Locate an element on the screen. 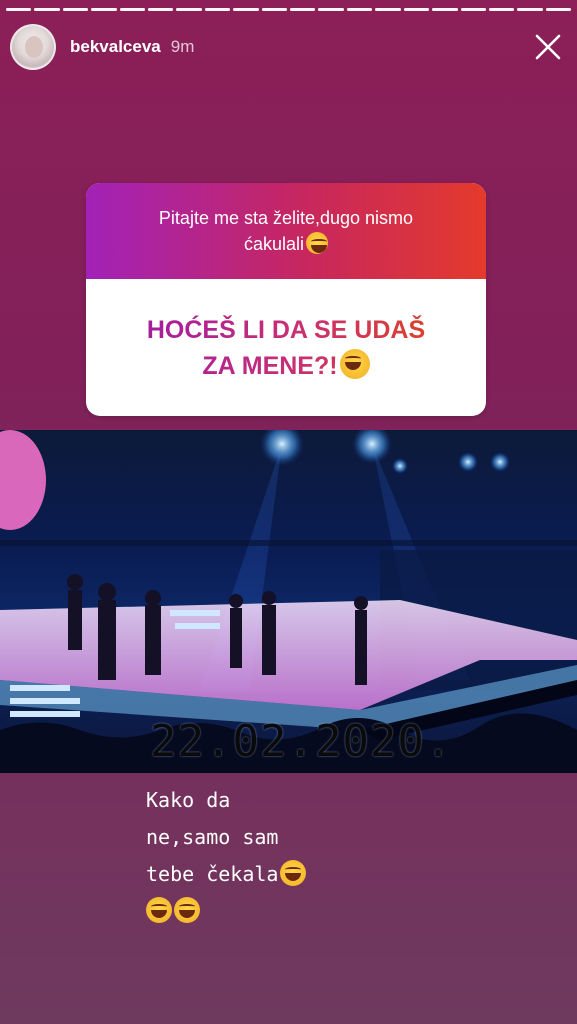 The image size is (577, 1024). question-answer-line2: ZA MENE?! is located at coordinates (270, 365).